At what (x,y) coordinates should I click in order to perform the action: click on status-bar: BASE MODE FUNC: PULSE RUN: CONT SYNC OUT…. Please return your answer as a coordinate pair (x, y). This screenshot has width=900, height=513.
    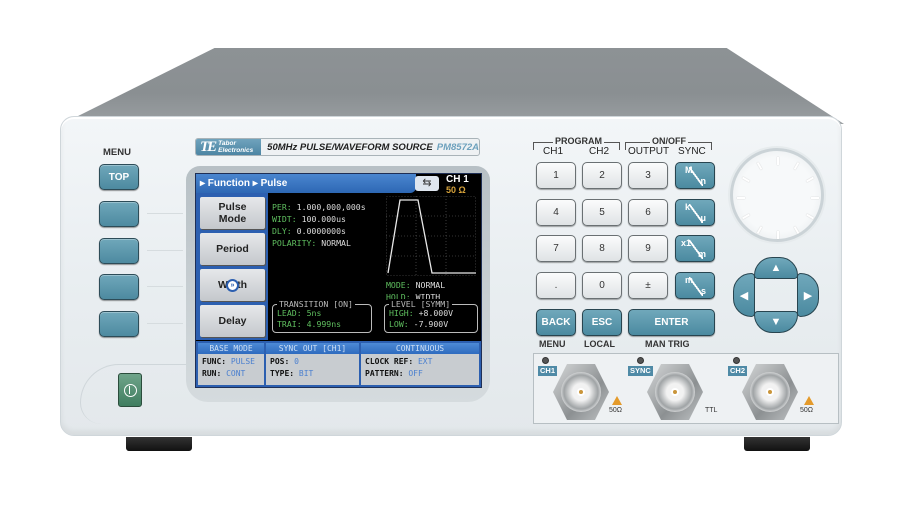
    Looking at the image, I should click on (338, 364).